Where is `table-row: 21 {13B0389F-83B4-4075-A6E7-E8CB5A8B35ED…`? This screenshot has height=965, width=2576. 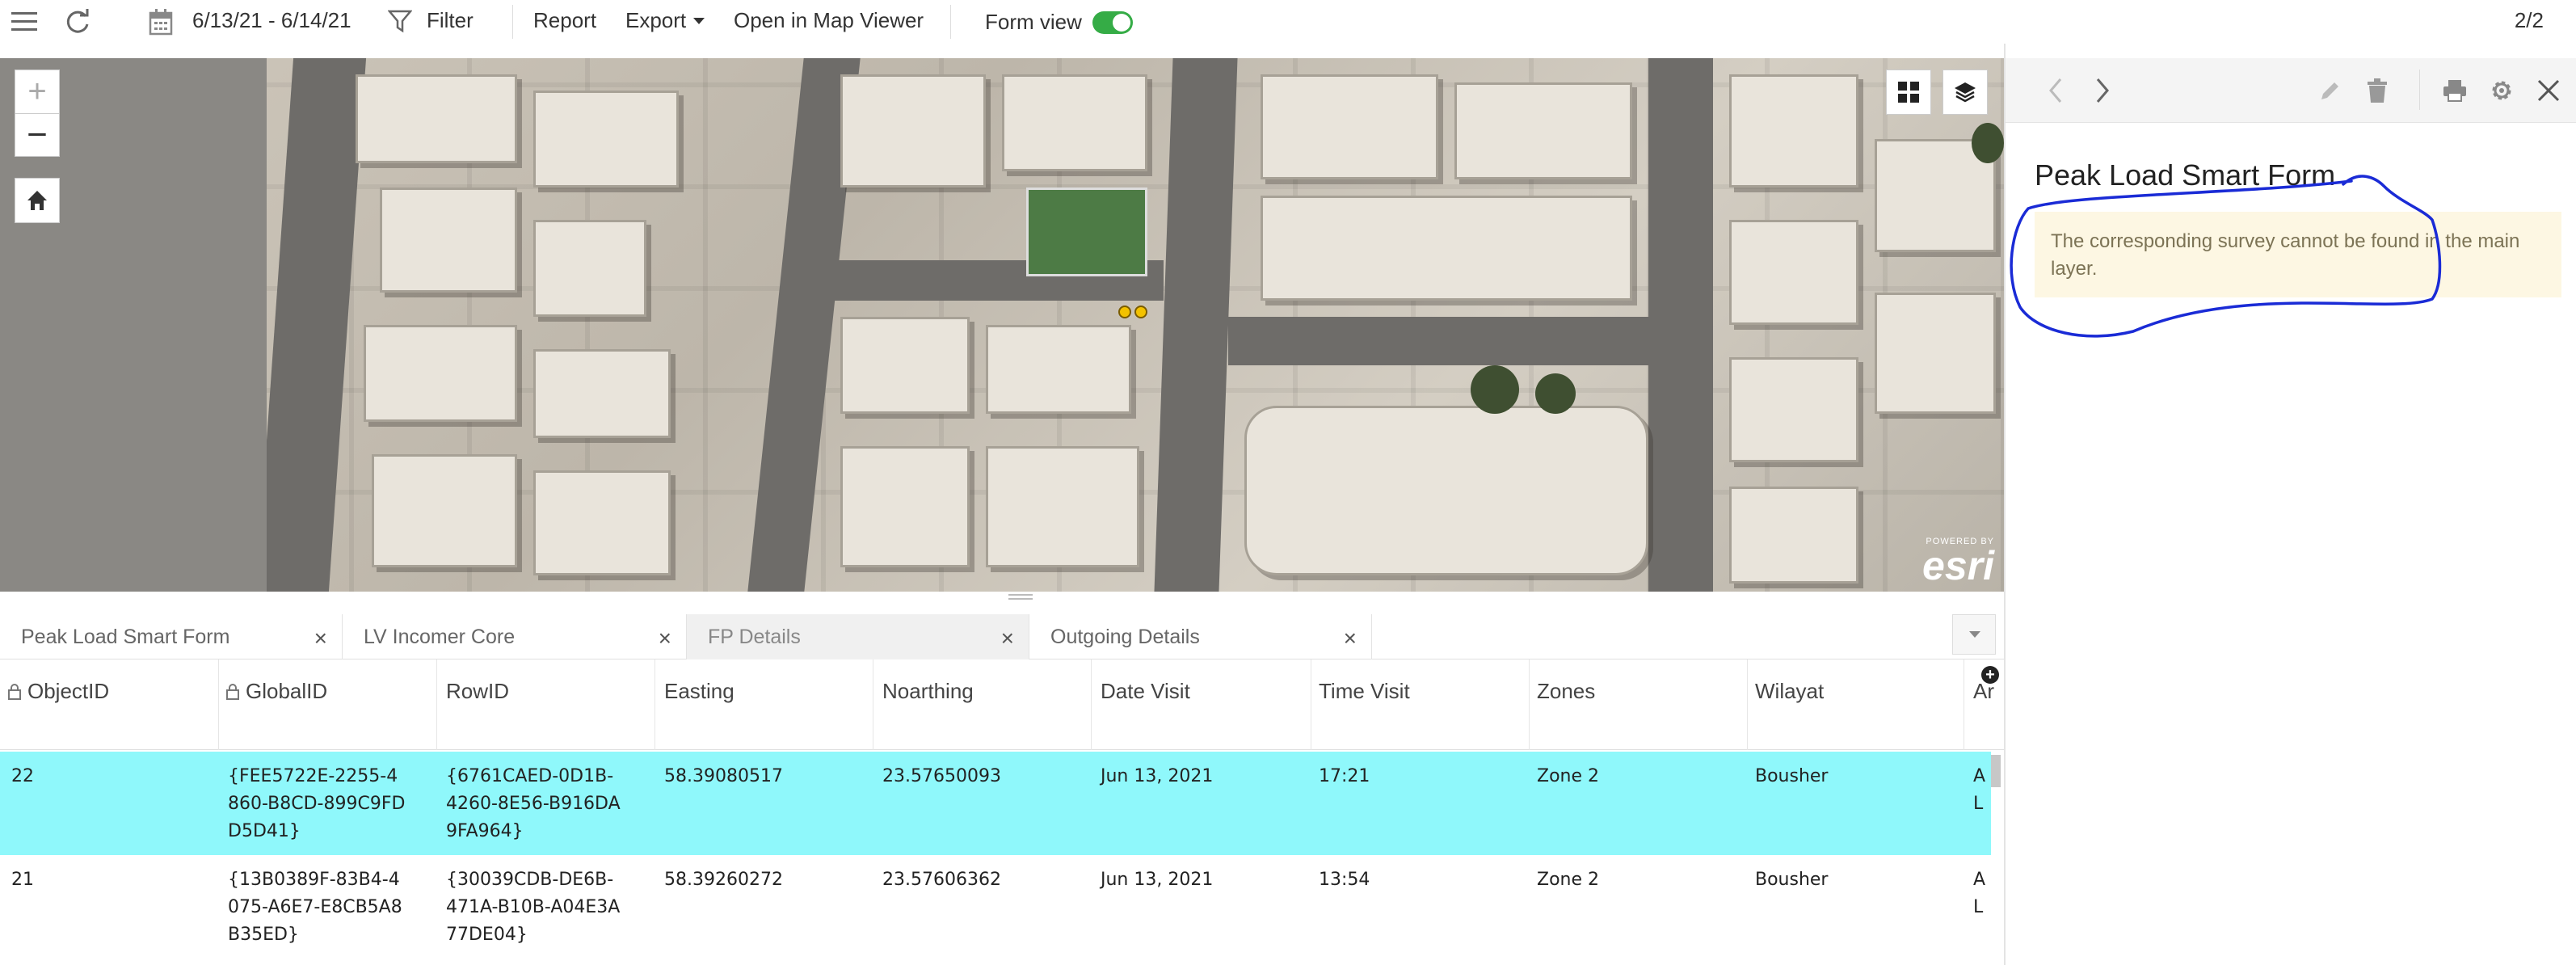 table-row: 21 {13B0389F-83B4-4075-A6E7-E8CB5A8B35ED… is located at coordinates (995, 907).